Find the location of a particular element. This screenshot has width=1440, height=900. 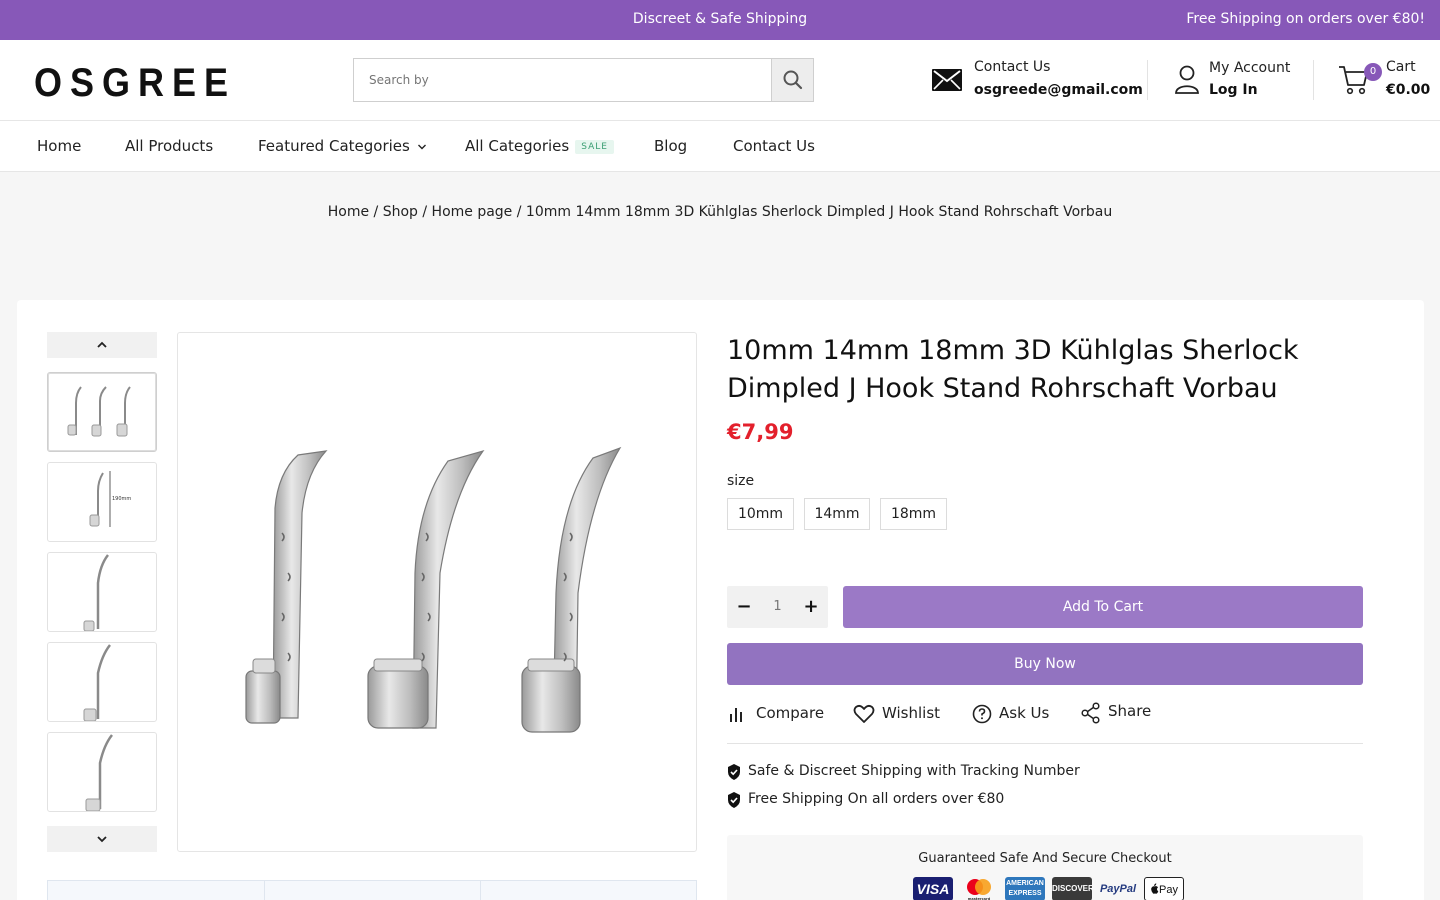

header-cart: 0 Cart €0.00 is located at coordinates (1388, 80).